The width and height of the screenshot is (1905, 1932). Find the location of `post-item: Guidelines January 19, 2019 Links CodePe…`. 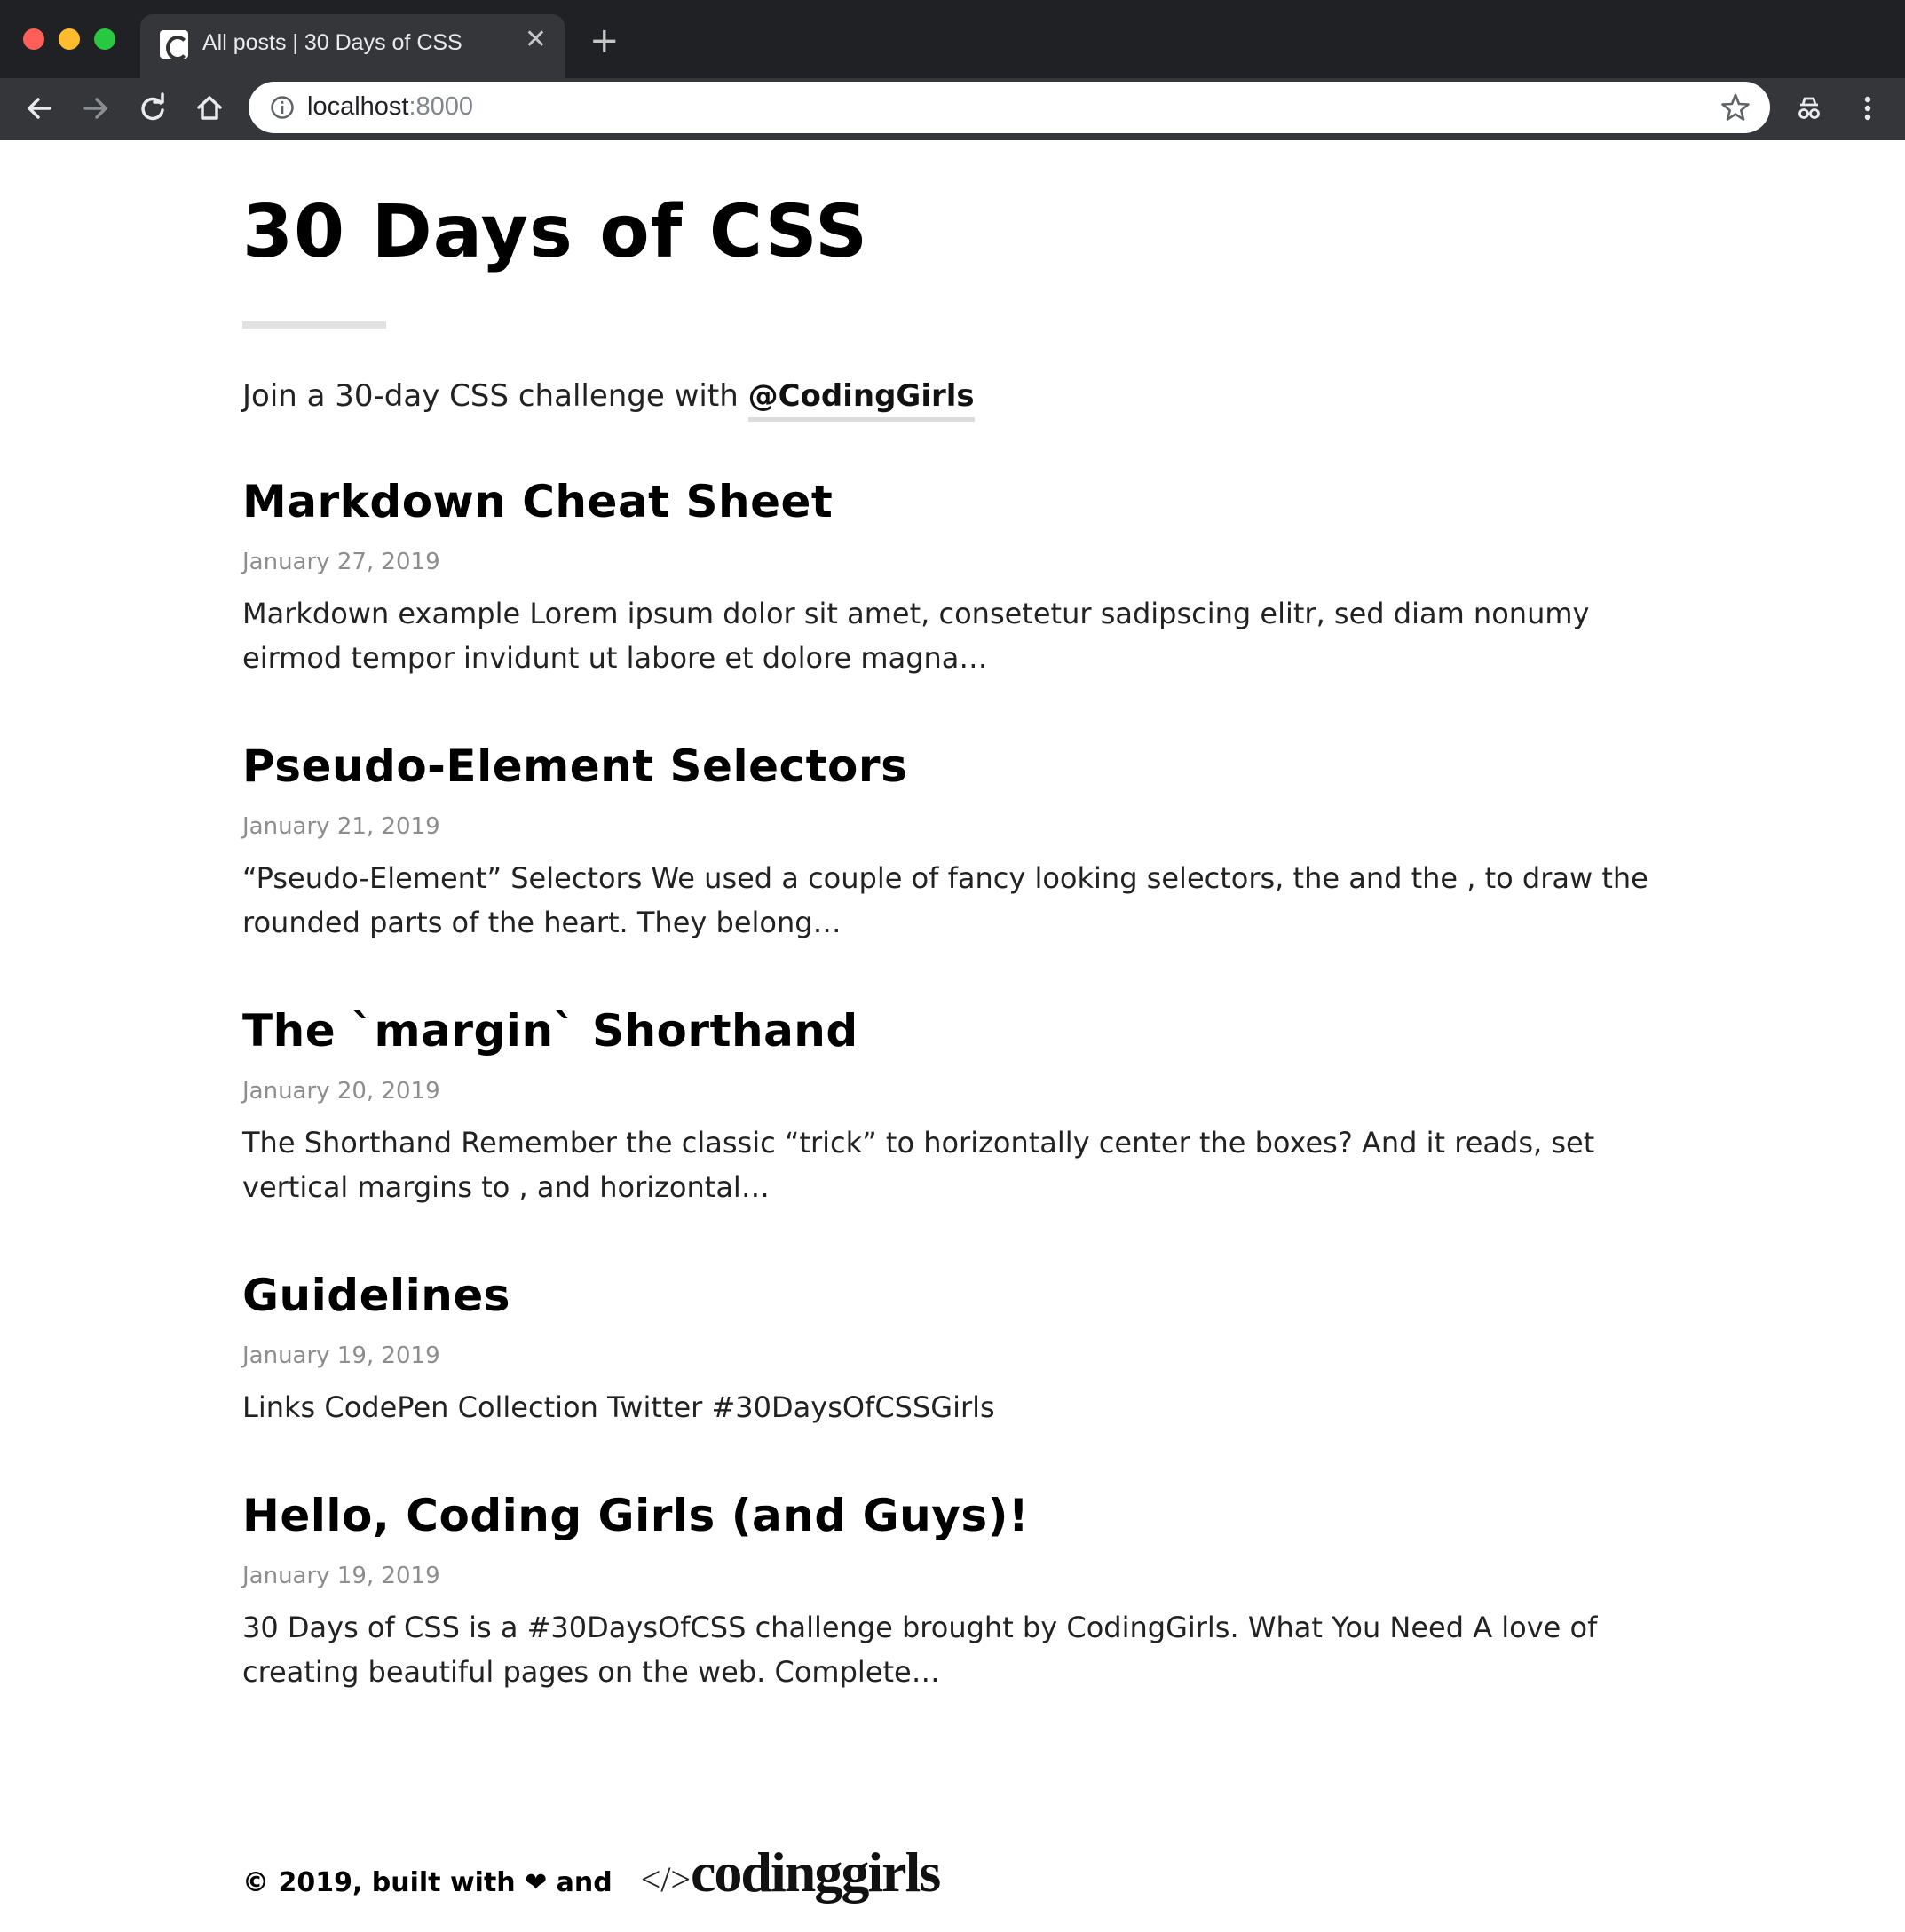

post-item: Guidelines January 19, 2019 Links CodePe… is located at coordinates (952, 1349).